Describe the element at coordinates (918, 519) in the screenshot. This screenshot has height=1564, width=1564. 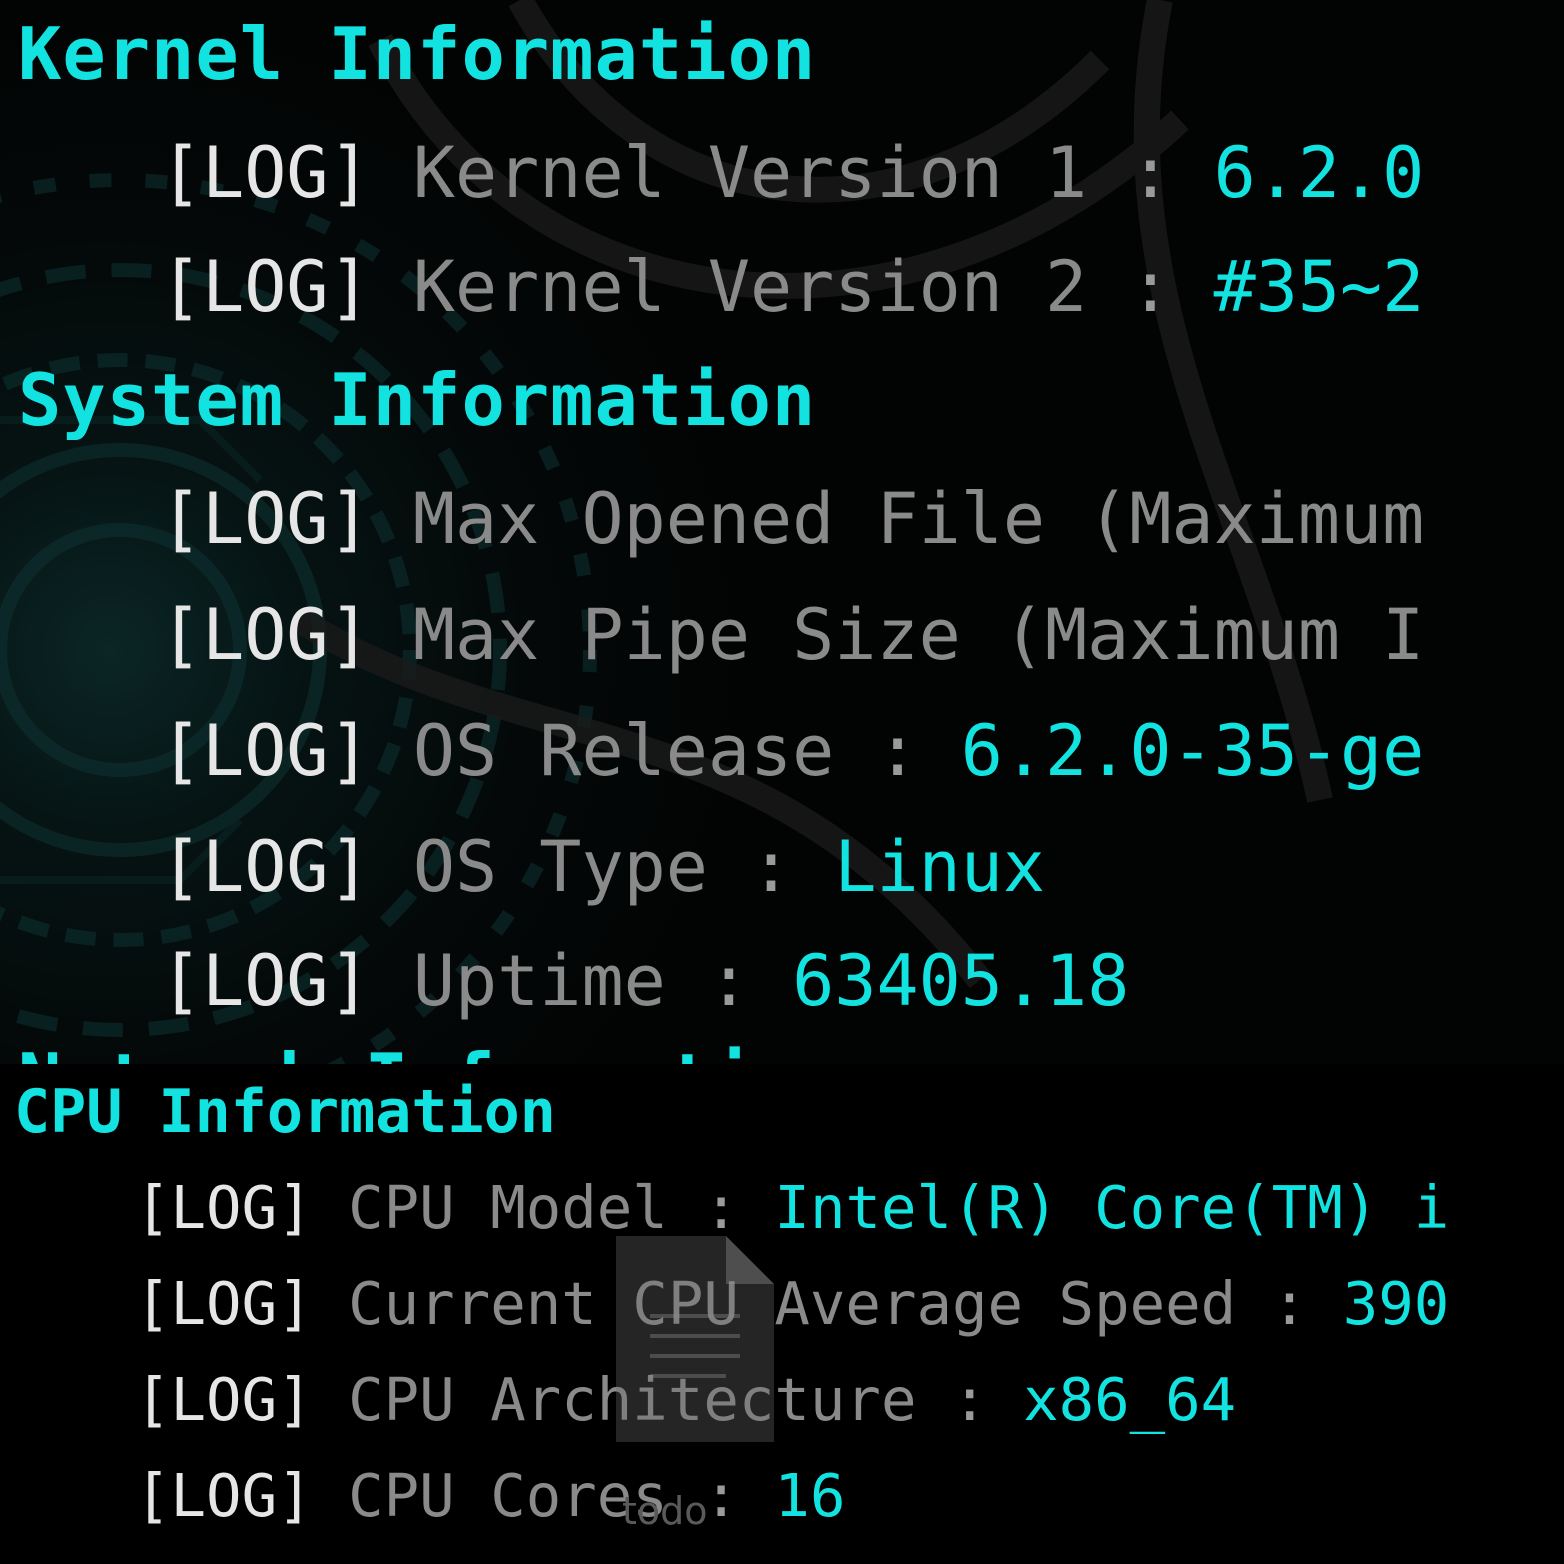
I see `log-key: Max Opened File (Maximum` at that location.